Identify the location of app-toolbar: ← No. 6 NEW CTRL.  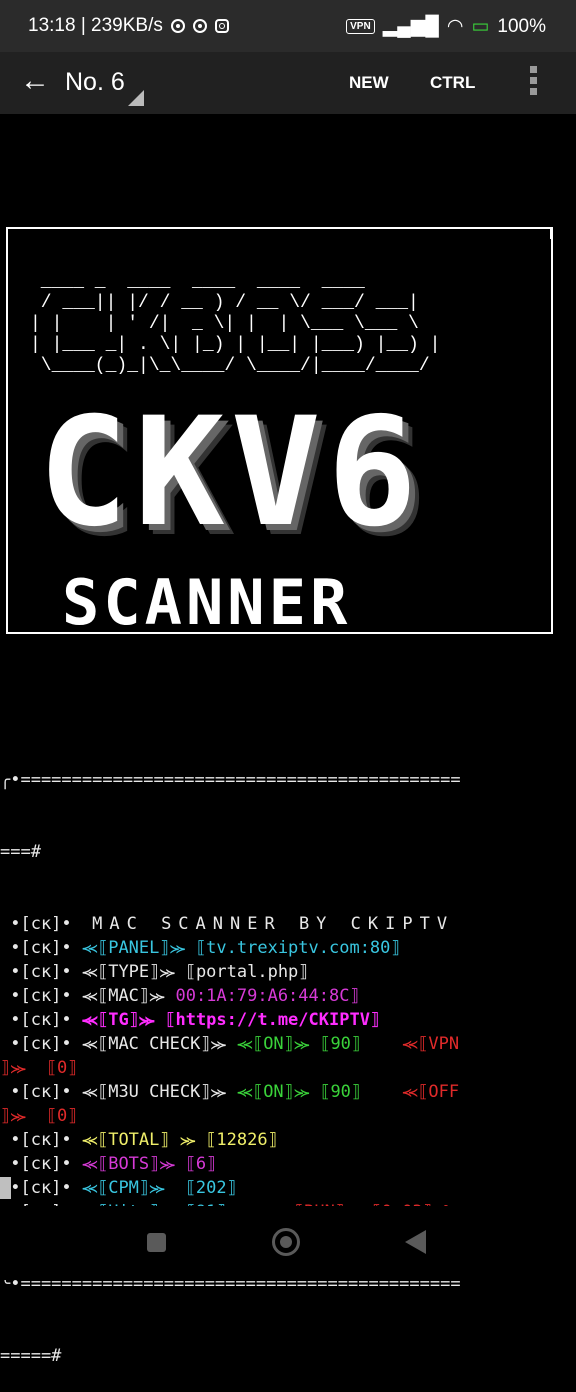
(288, 83).